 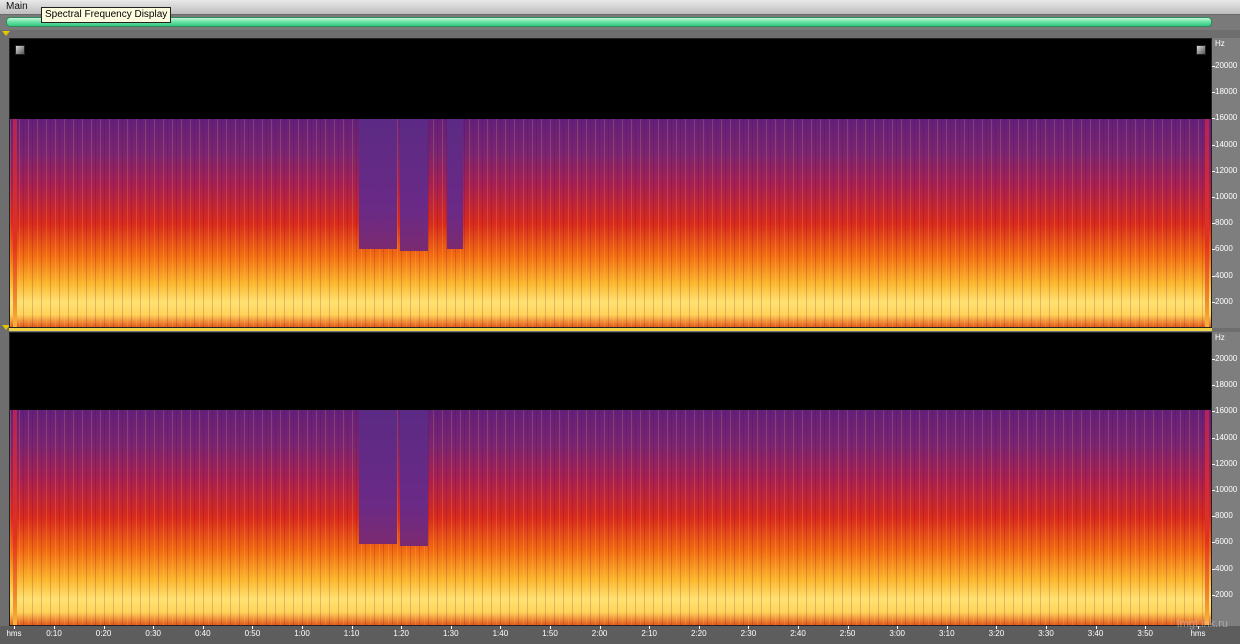 I want to click on main-tab: Main, so click(x=17, y=7).